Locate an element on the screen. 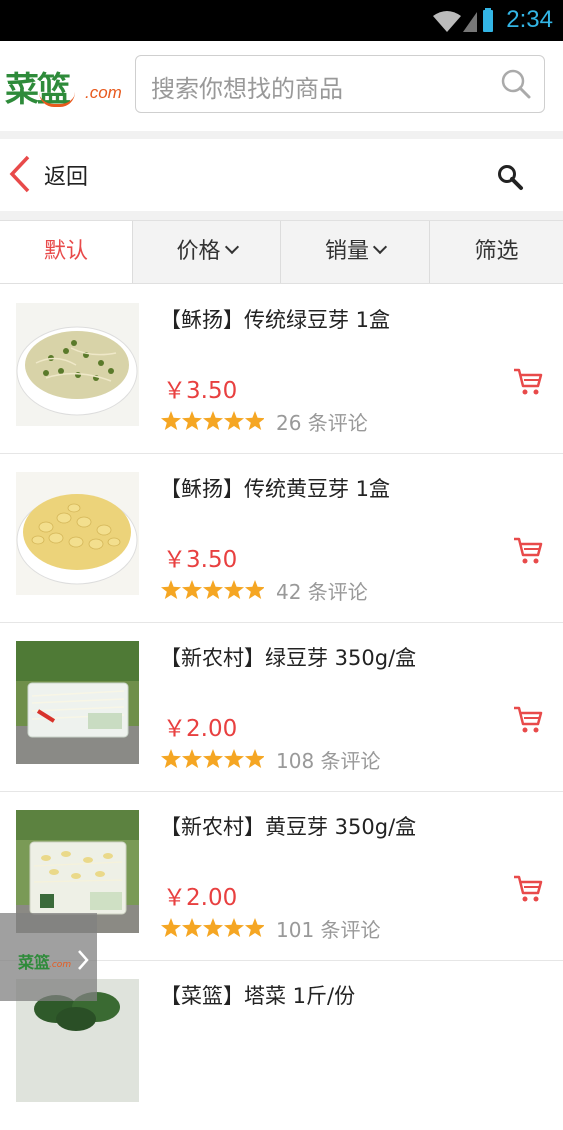 This screenshot has width=563, height=1130. floating-home-button: 菜篮 .com is located at coordinates (48, 957).